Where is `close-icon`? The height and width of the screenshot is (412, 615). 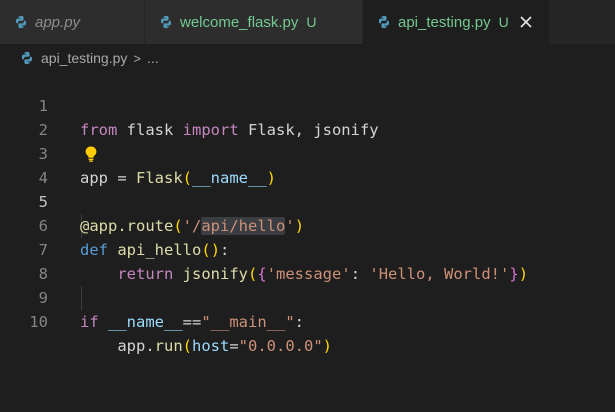 close-icon is located at coordinates (526, 22).